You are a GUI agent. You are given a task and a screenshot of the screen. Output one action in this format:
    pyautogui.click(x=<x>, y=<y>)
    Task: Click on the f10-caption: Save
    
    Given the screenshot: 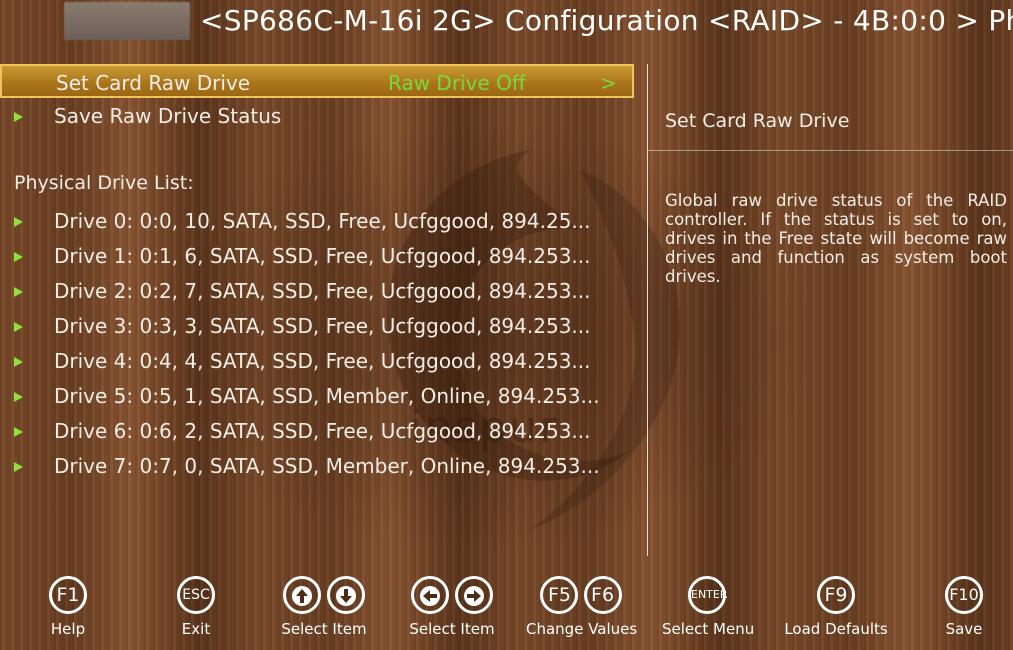 What is the action you would take?
    pyautogui.click(x=964, y=629)
    